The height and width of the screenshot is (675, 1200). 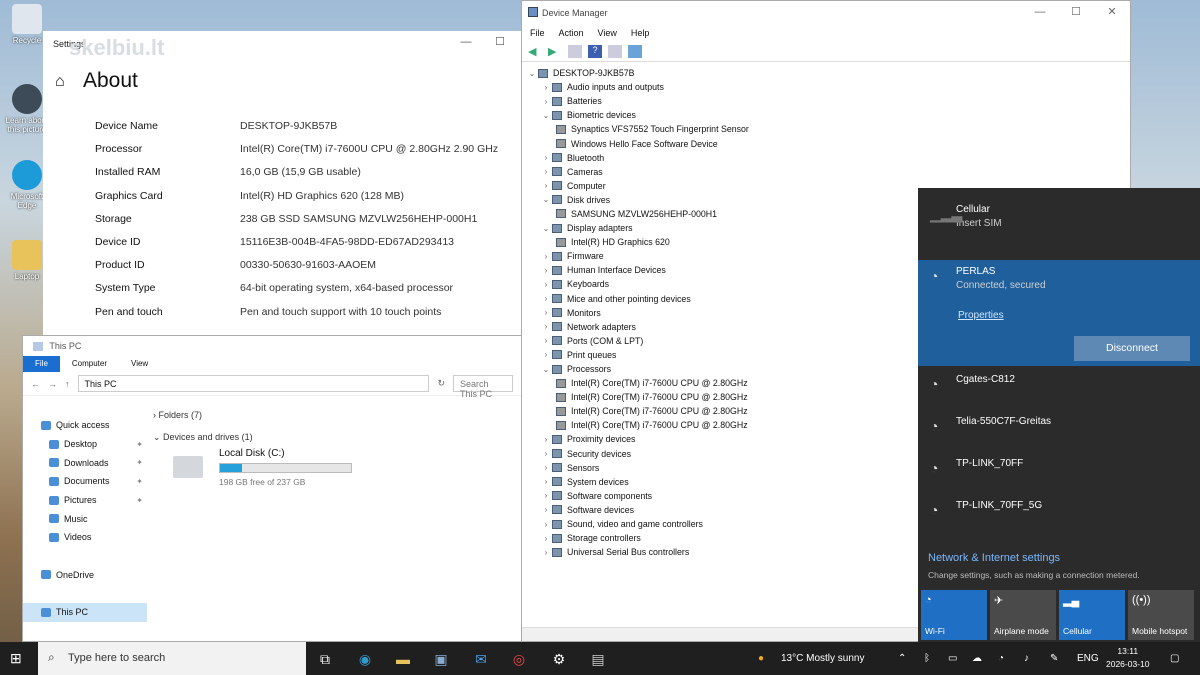 I want to click on windows-start-icon: ⊞, so click(x=16, y=658).